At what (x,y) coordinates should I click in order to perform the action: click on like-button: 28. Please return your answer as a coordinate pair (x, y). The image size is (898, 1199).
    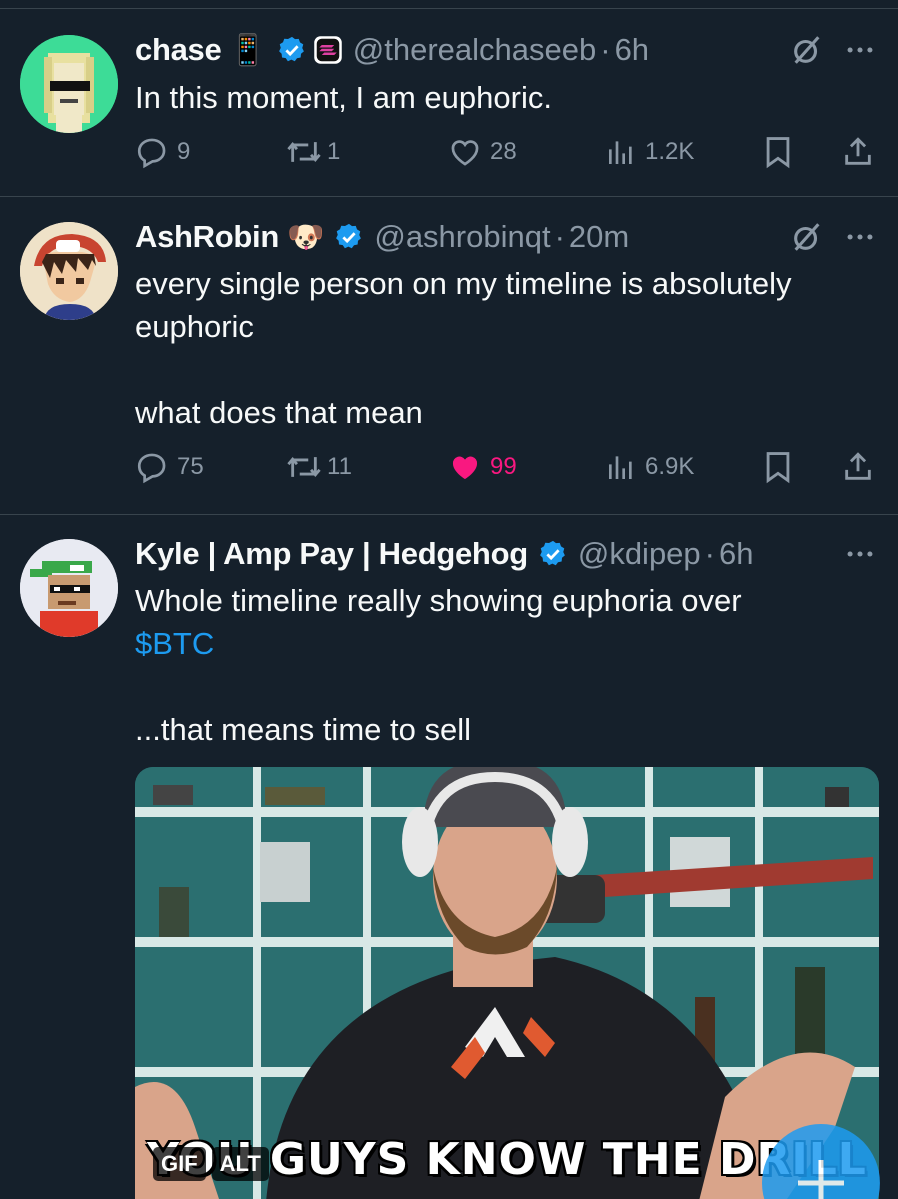
    Looking at the image, I should click on (482, 152).